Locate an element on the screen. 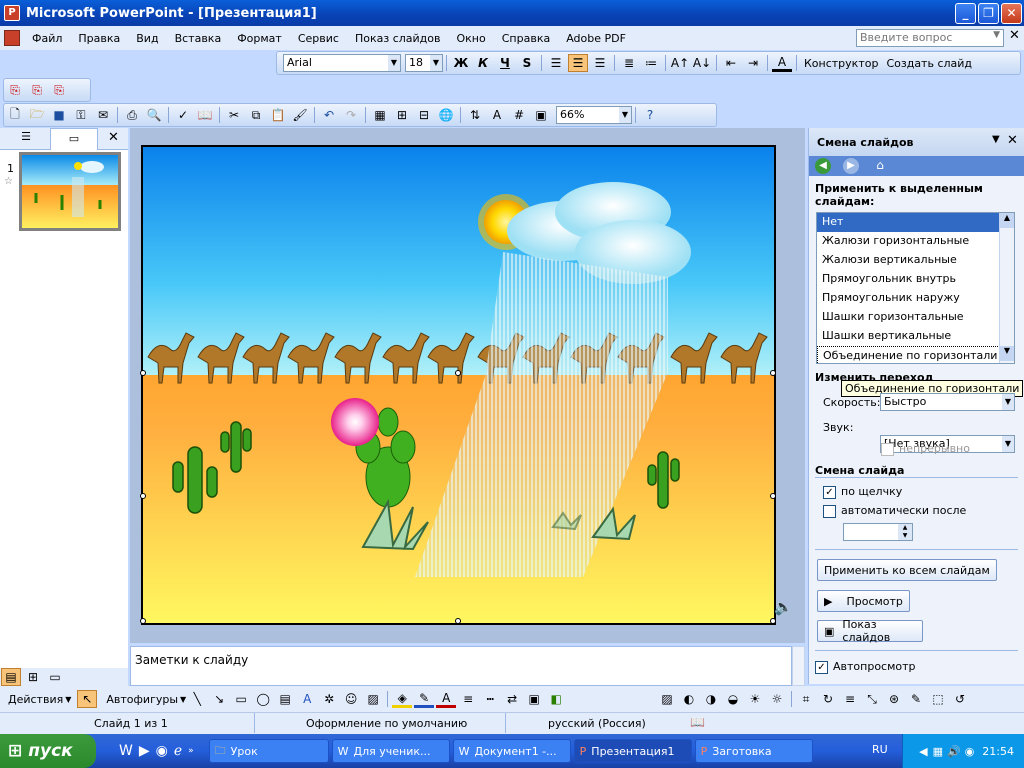  menu-view: Вид is located at coordinates (147, 38).